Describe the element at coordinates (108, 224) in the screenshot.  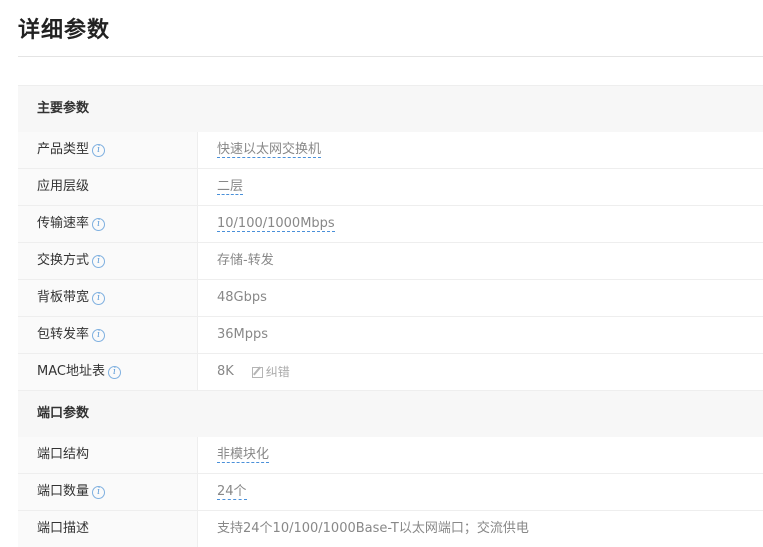
I see `spec-key: 传输速率 i` at that location.